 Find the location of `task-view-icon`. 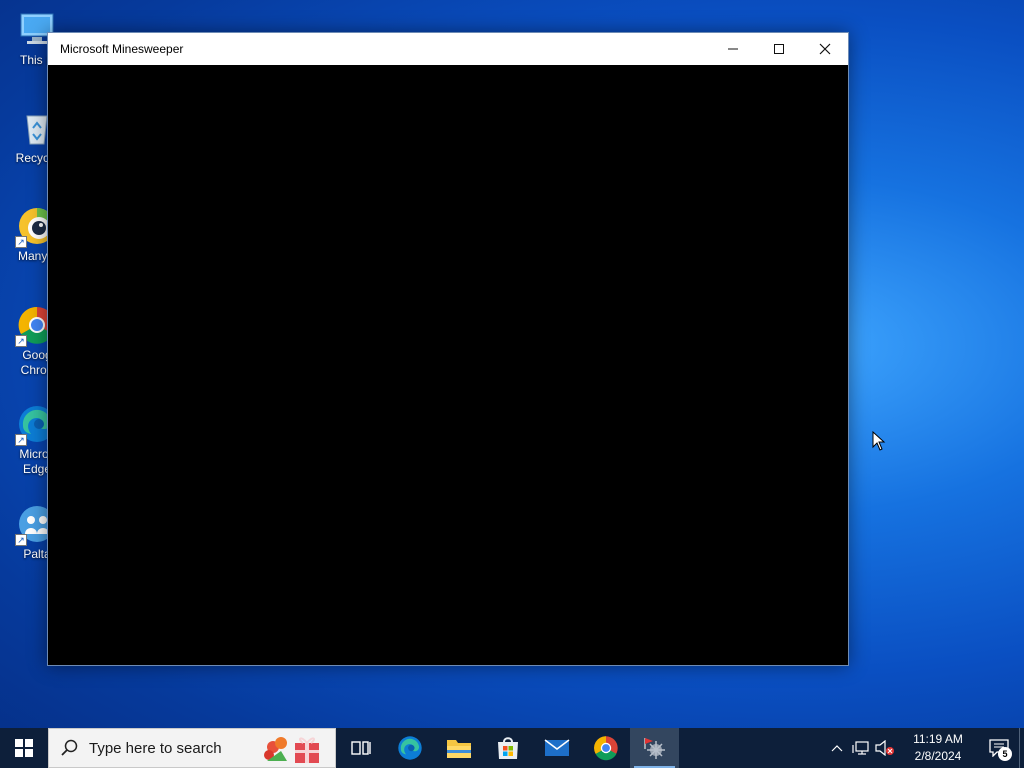

task-view-icon is located at coordinates (360, 748).